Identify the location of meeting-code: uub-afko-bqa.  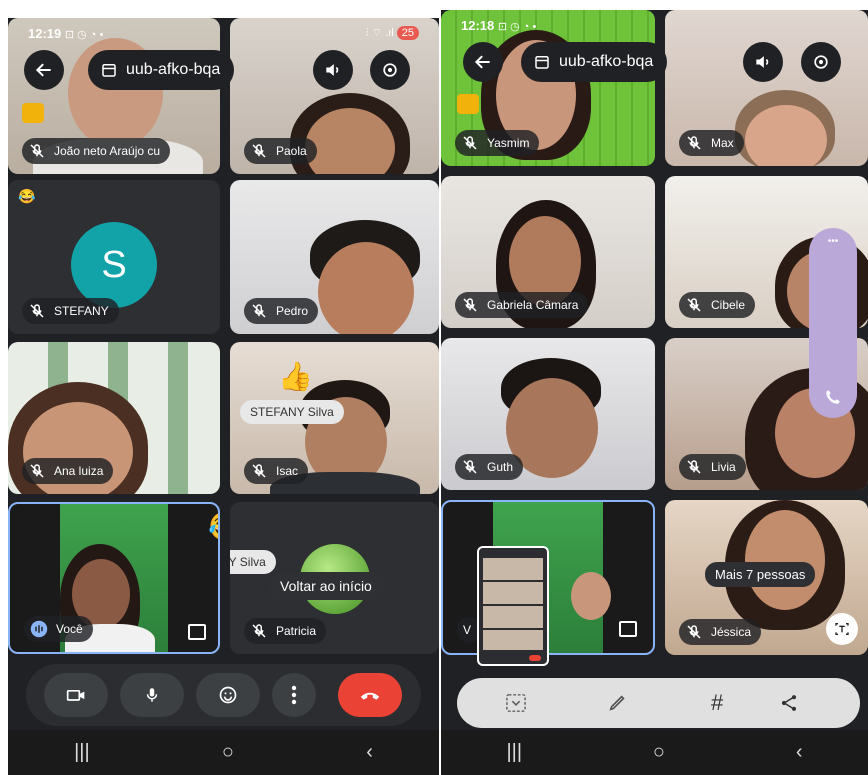
(173, 69).